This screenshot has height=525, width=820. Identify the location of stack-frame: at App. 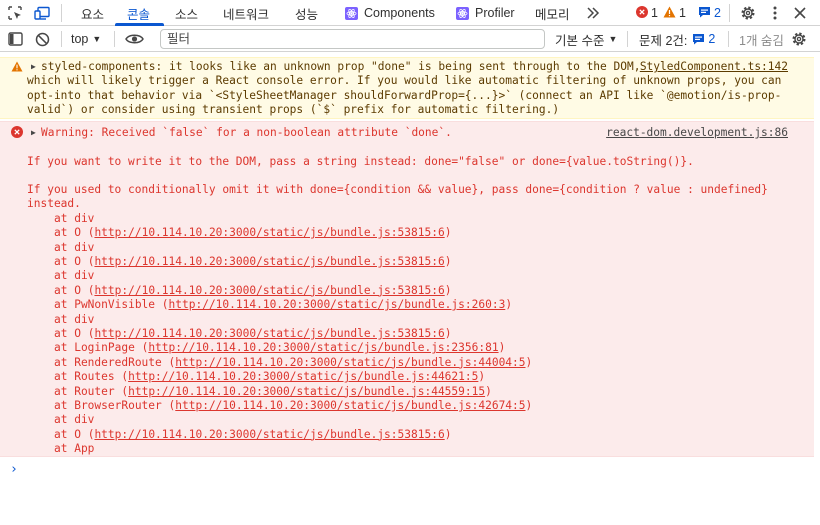
(74, 449).